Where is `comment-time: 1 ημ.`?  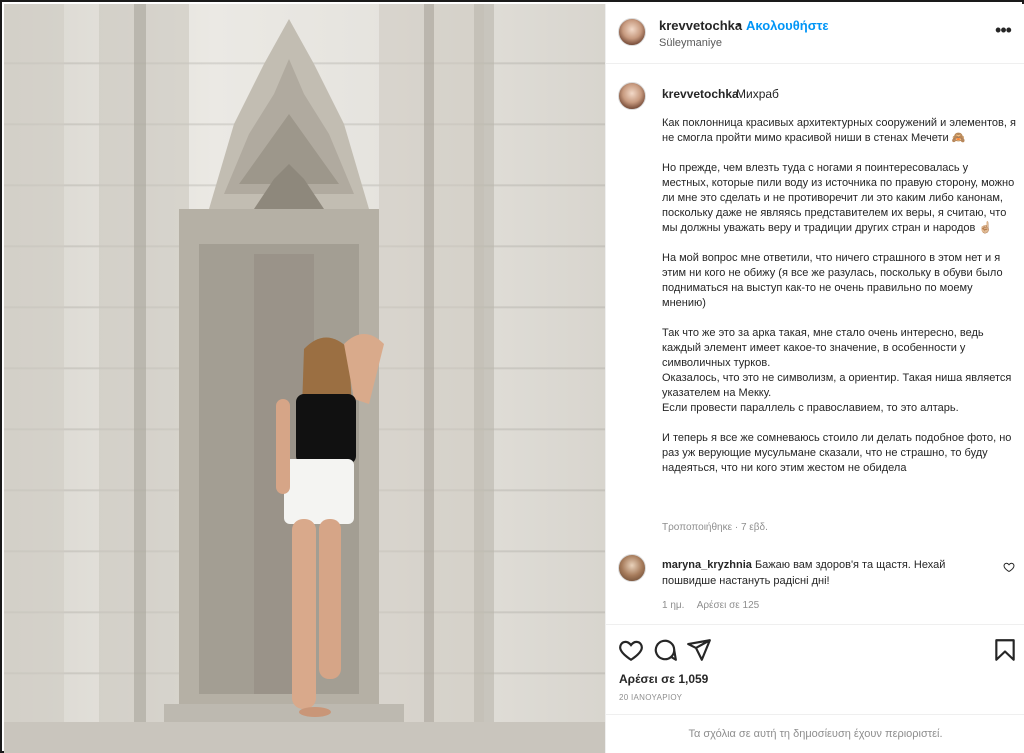
comment-time: 1 ημ. is located at coordinates (673, 605).